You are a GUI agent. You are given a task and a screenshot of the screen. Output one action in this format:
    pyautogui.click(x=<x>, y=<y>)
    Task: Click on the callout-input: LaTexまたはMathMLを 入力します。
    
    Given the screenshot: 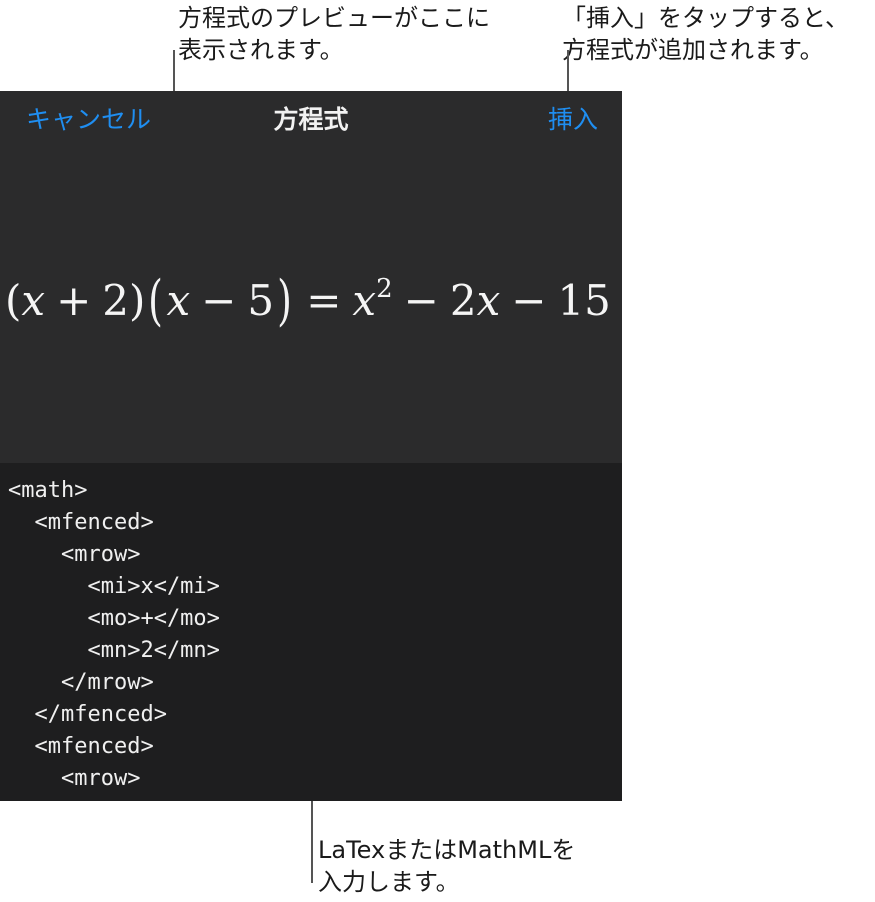 What is the action you would take?
    pyautogui.click(x=446, y=866)
    